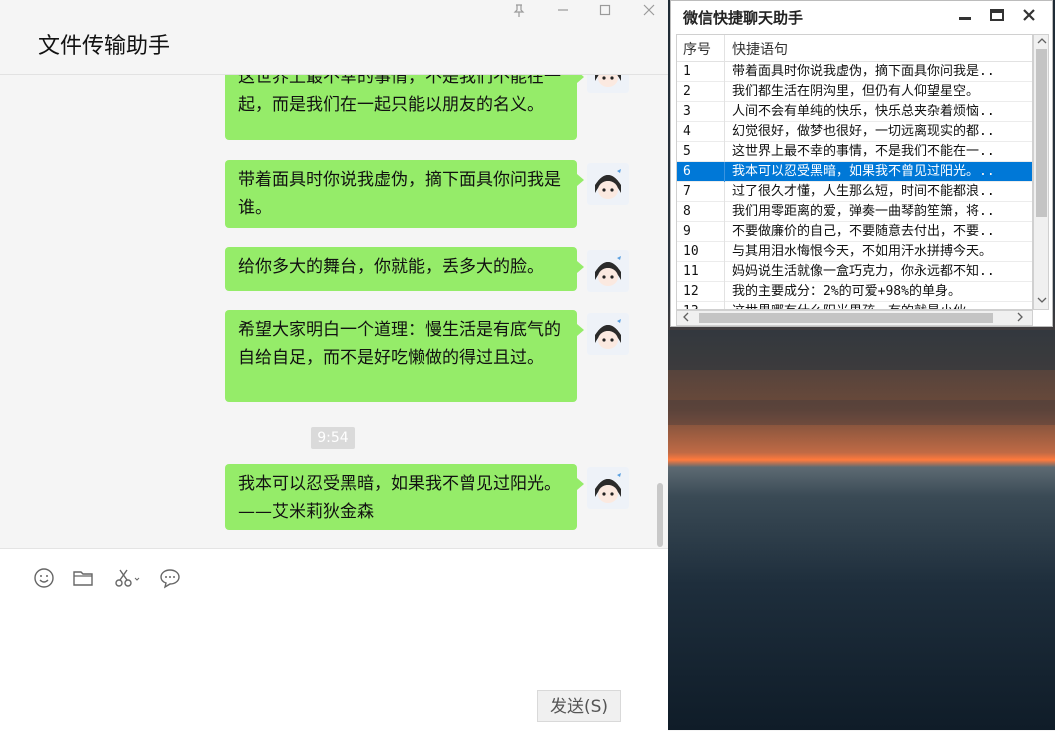 The image size is (1055, 731). I want to click on horizontal-scroll-thumb, so click(846, 318).